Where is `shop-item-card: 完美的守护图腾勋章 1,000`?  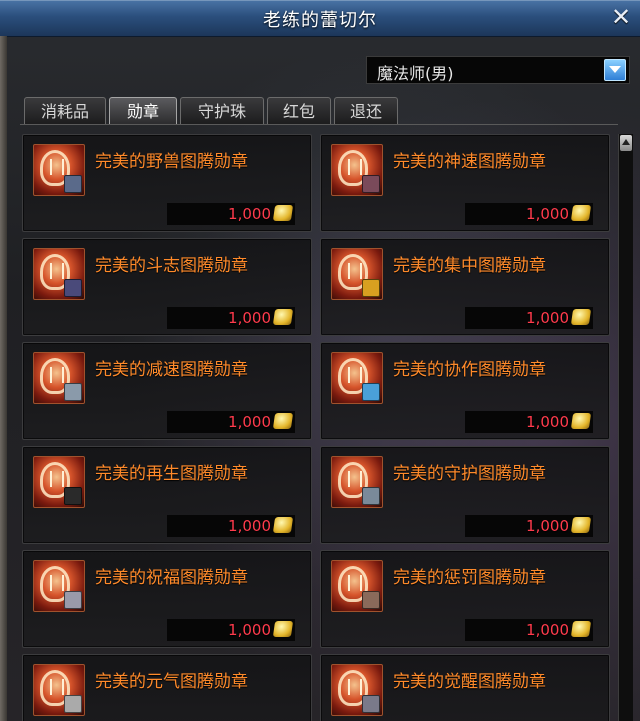 shop-item-card: 完美的守护图腾勋章 1,000 is located at coordinates (465, 495).